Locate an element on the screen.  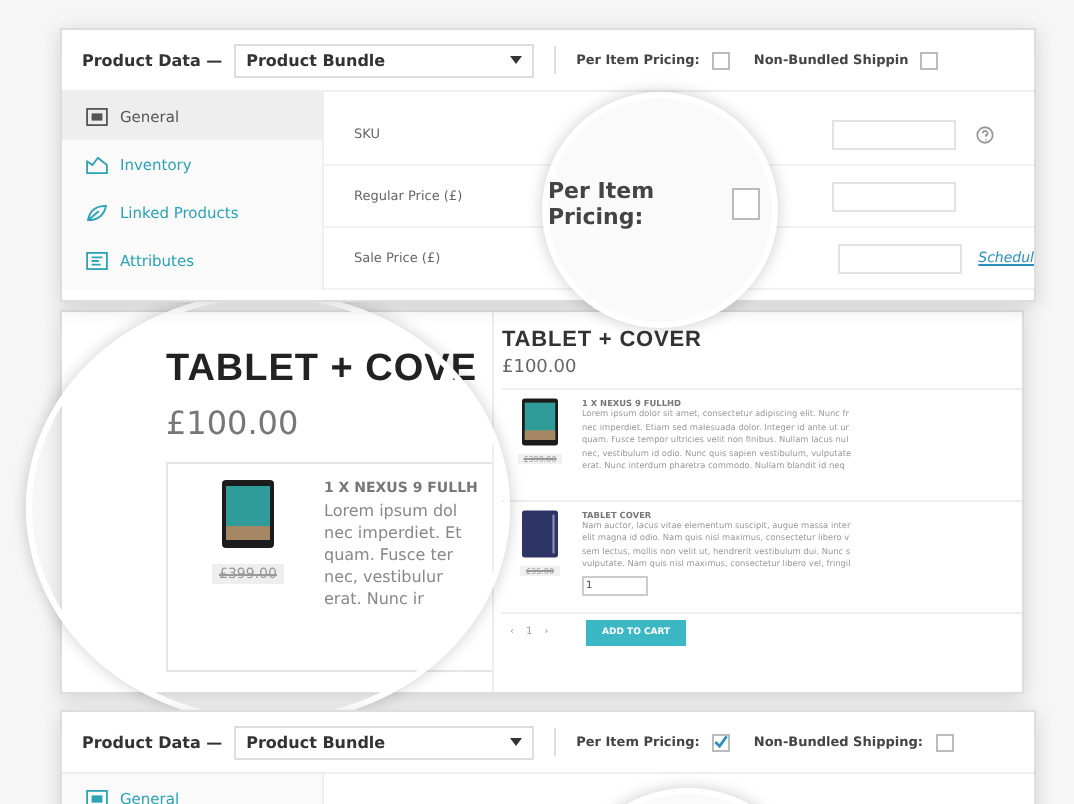
description-line: erat. Nunc ir is located at coordinates (375, 599).